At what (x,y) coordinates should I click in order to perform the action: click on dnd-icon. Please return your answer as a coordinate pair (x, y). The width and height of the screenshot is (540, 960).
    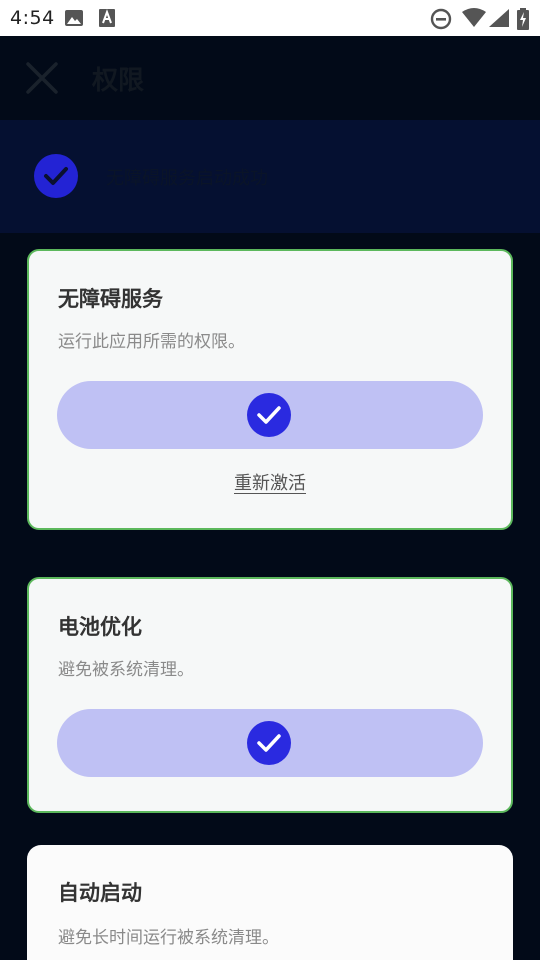
    Looking at the image, I should click on (441, 21).